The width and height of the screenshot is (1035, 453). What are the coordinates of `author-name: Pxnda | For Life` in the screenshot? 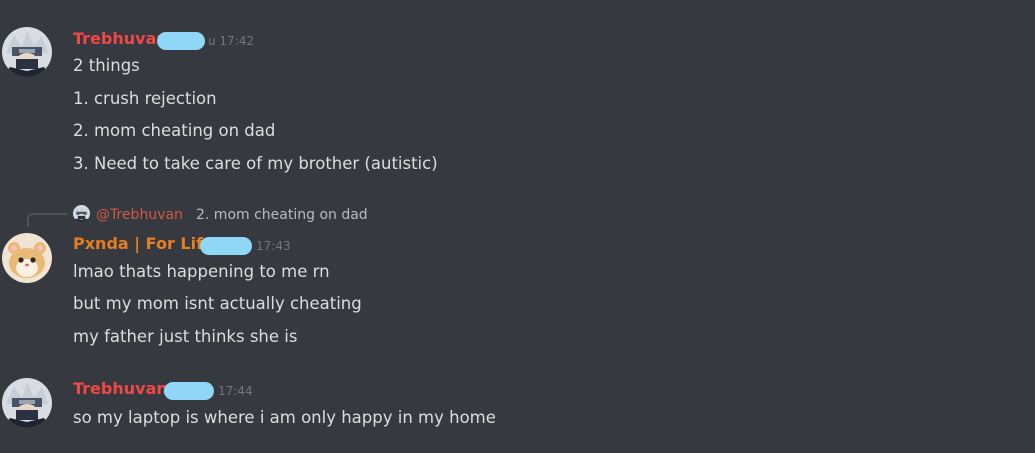 It's located at (143, 244).